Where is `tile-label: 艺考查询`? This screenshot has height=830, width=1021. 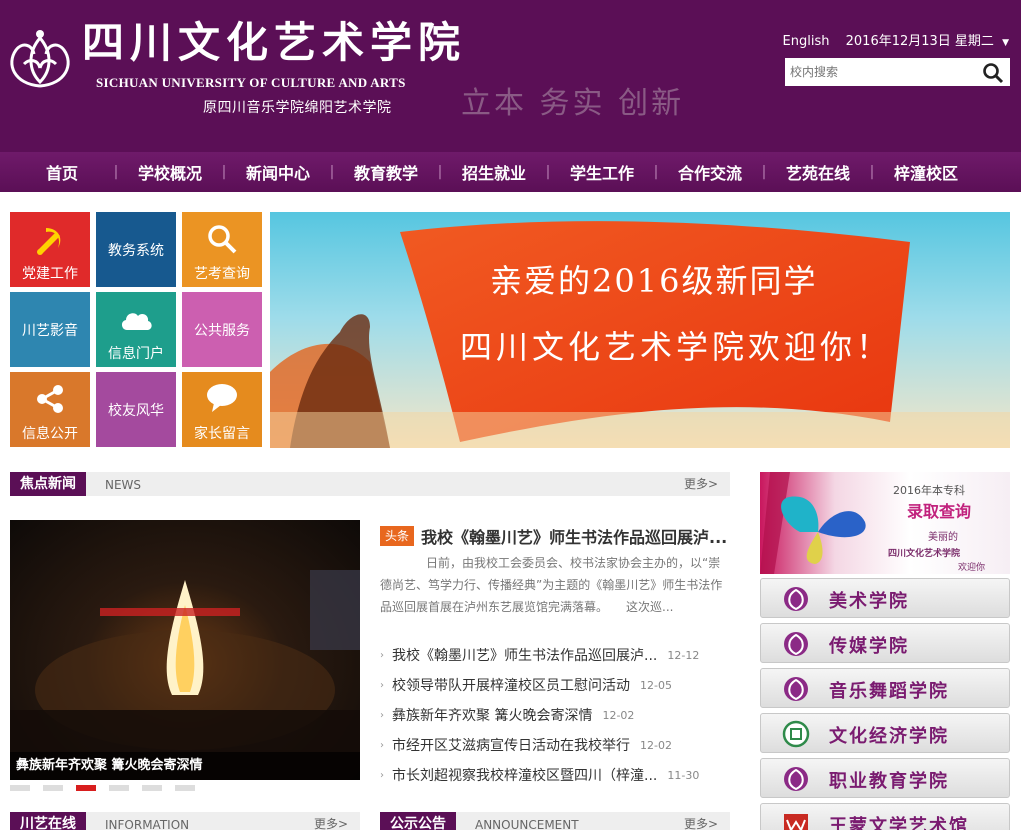 tile-label: 艺考查询 is located at coordinates (222, 274).